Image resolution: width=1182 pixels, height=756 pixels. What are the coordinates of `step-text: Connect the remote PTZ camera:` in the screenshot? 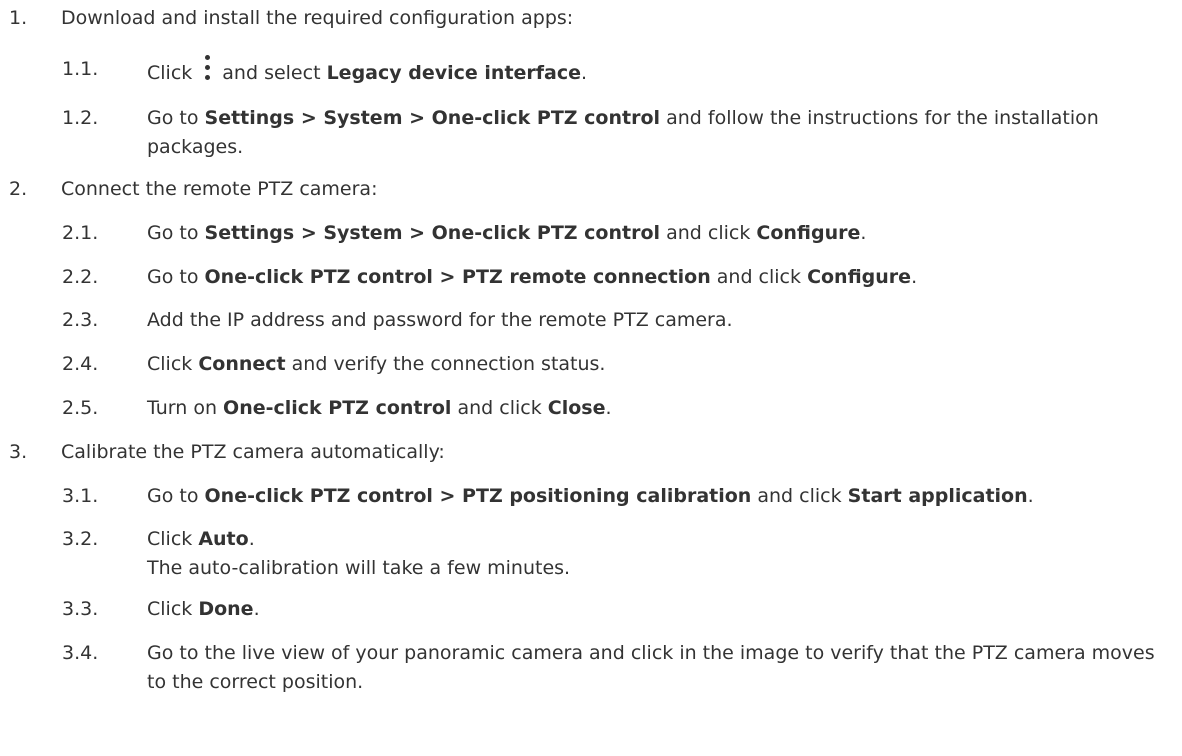 It's located at (219, 189).